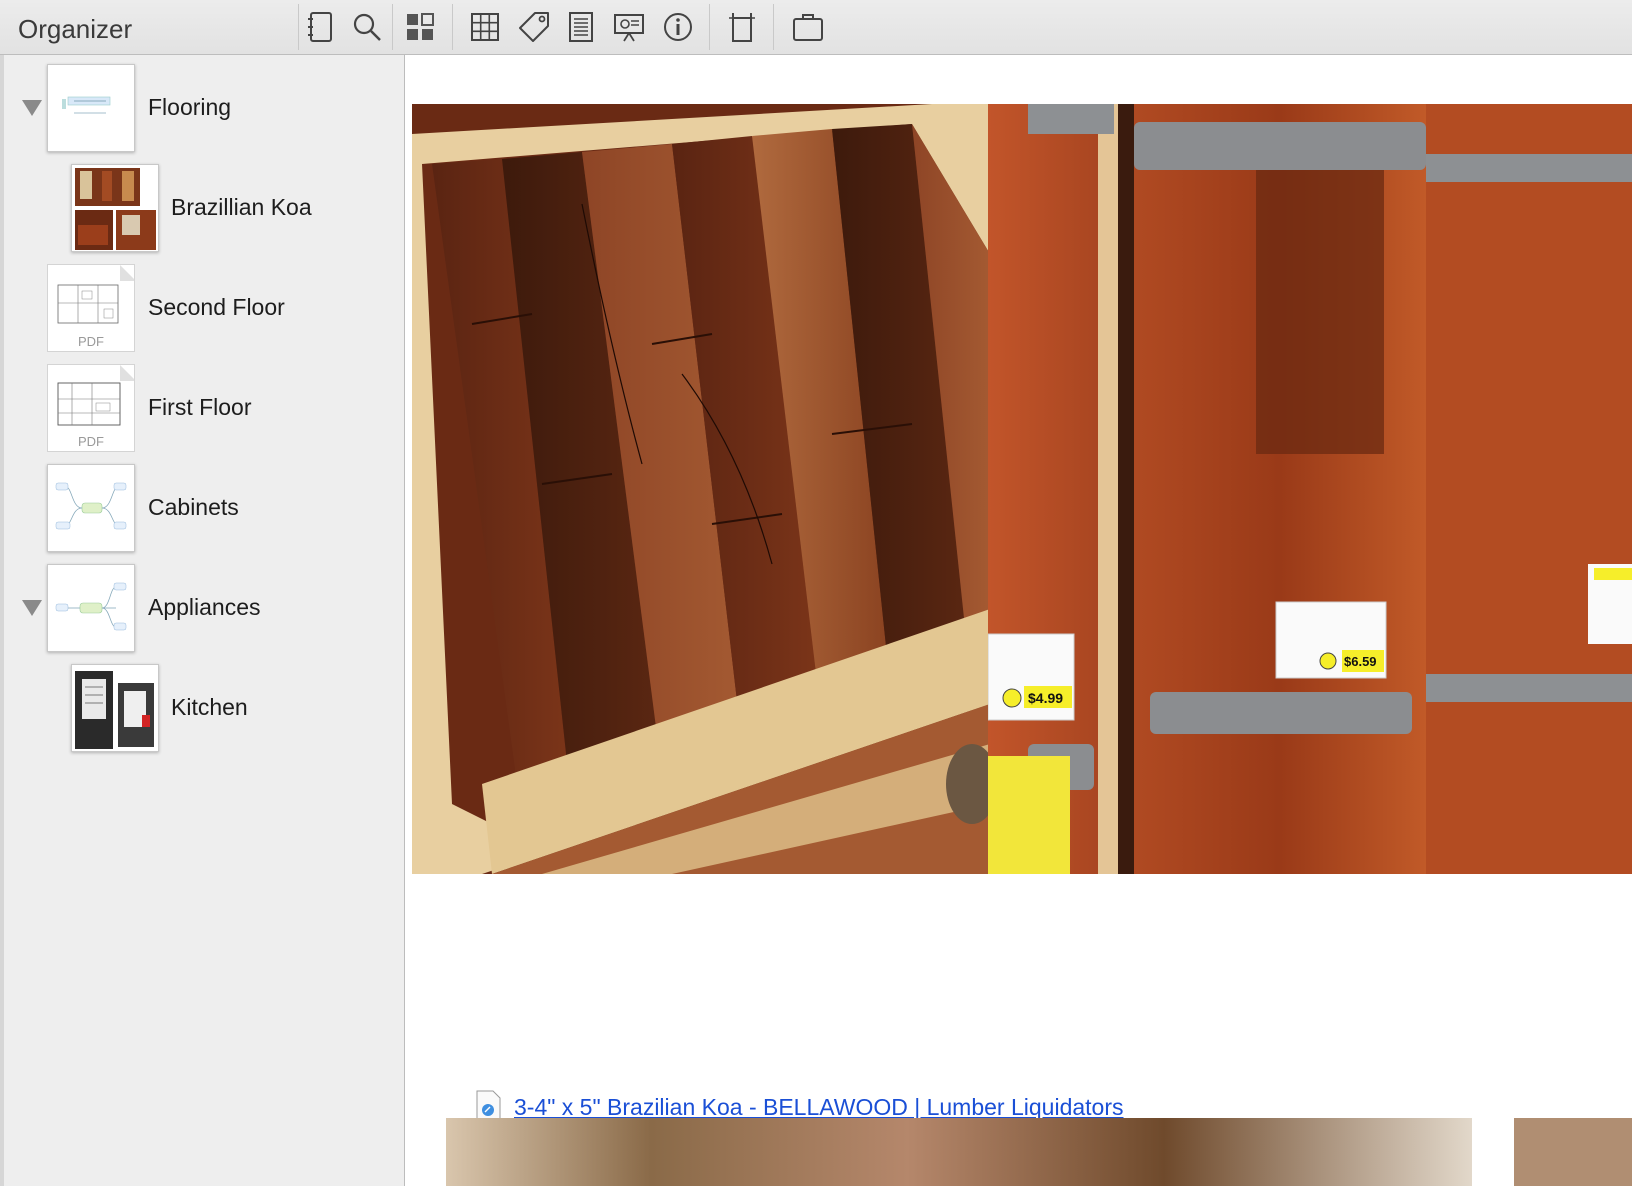 This screenshot has width=1632, height=1186. I want to click on presentation-icon, so click(629, 28).